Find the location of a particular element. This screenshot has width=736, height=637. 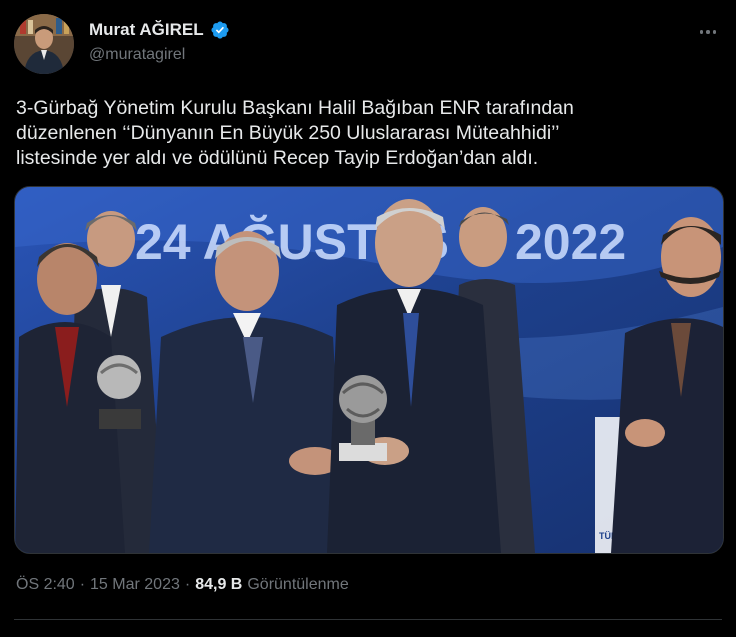

tweet-time: ÖS 2:40 is located at coordinates (45, 585).